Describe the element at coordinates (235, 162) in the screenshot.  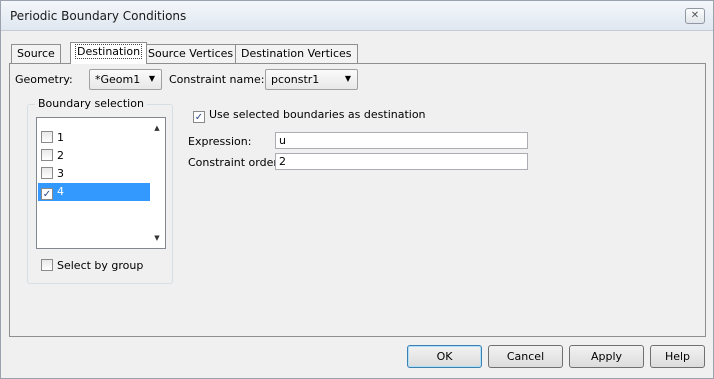
I see `constraint-order-label: Constraint order:` at that location.